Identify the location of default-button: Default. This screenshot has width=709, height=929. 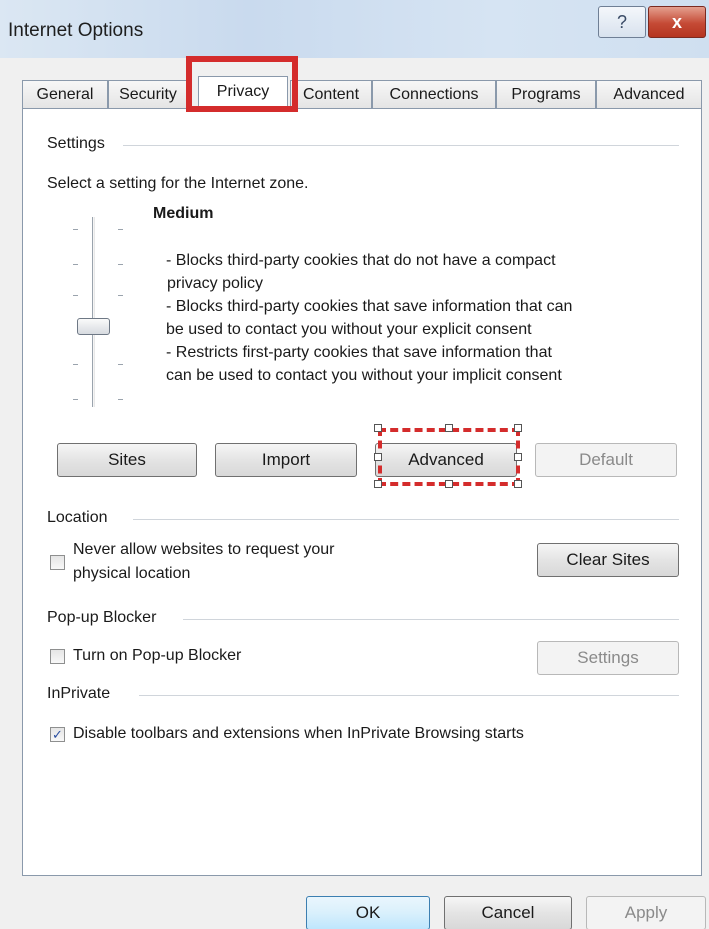
(606, 460).